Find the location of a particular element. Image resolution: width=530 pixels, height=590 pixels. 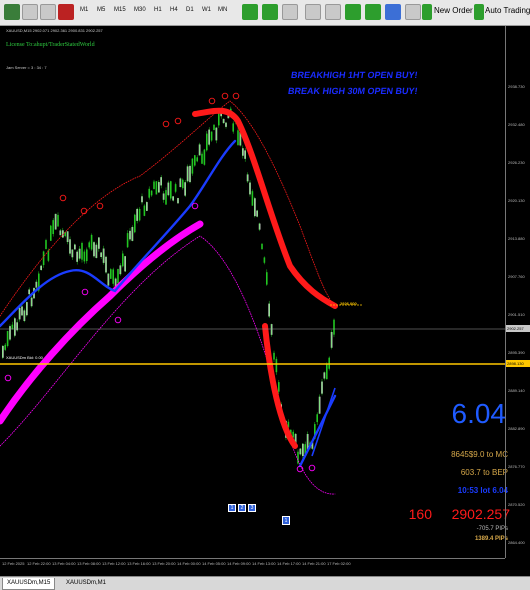

zoom-in-icon is located at coordinates (30, 12).